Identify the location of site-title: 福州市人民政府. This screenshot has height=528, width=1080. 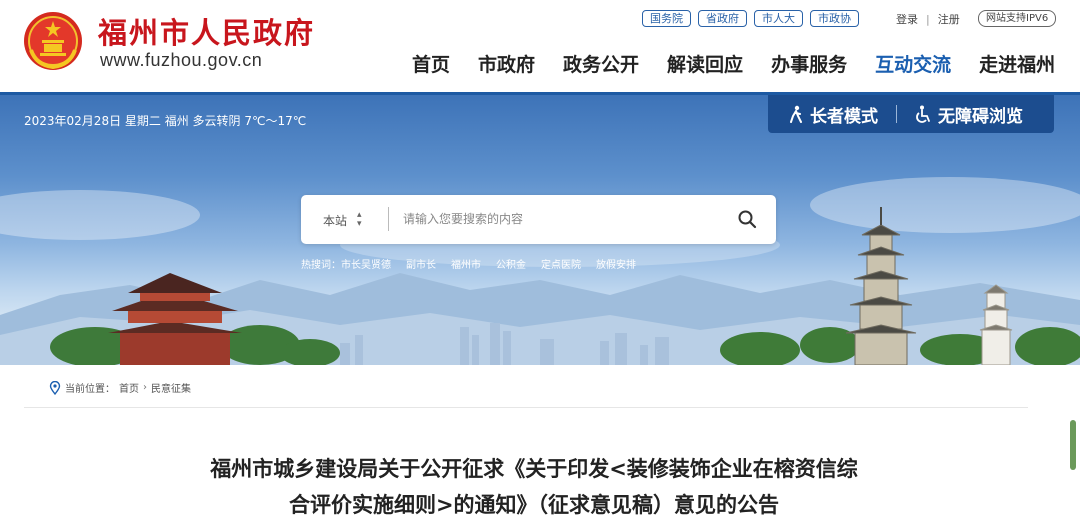
(206, 31).